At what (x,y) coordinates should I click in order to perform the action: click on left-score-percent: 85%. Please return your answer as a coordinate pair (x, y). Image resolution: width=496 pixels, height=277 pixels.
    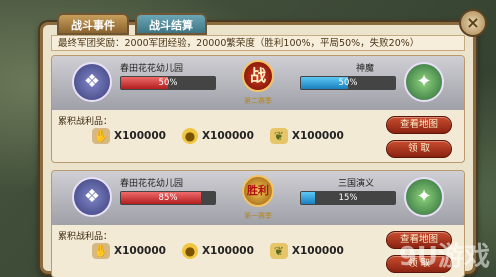
    Looking at the image, I should click on (168, 198).